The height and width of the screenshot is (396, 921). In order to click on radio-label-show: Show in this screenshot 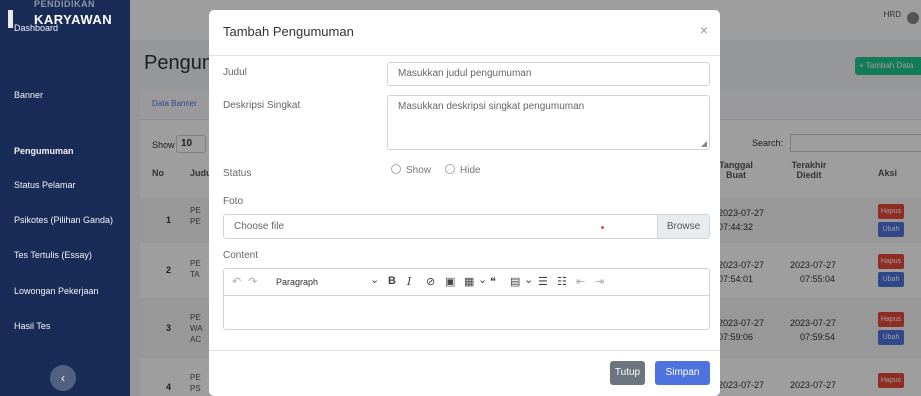, I will do `click(419, 170)`.